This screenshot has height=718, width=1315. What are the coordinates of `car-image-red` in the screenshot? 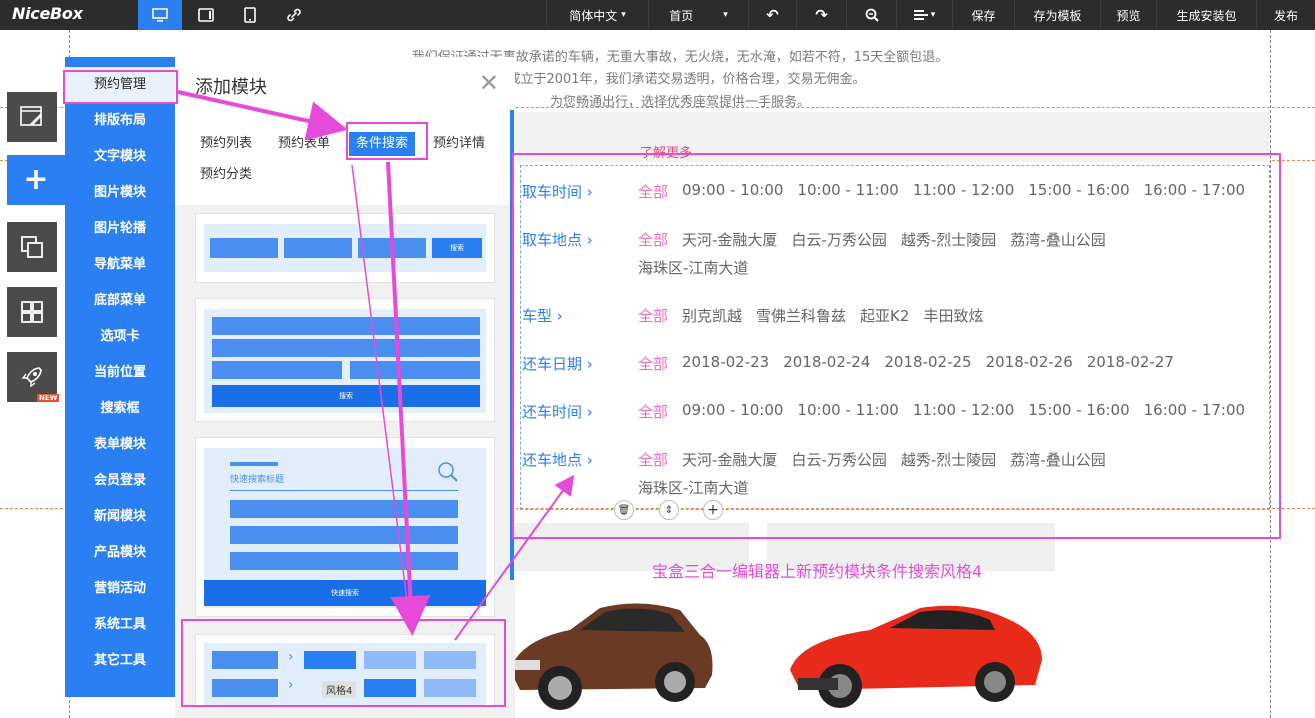 It's located at (916, 656).